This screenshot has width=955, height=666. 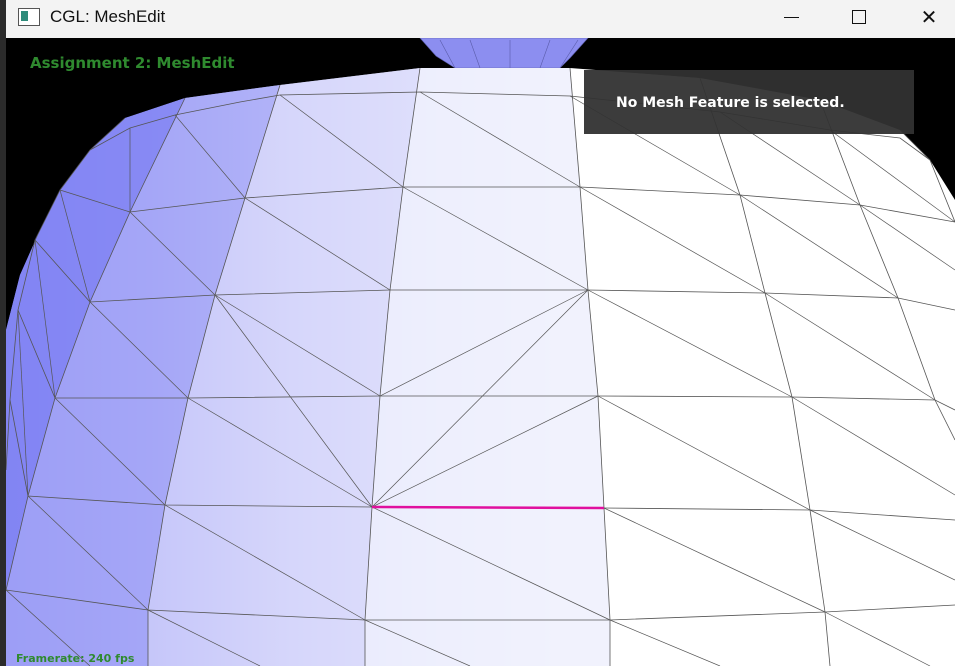 I want to click on maximize-icon, so click(x=859, y=17).